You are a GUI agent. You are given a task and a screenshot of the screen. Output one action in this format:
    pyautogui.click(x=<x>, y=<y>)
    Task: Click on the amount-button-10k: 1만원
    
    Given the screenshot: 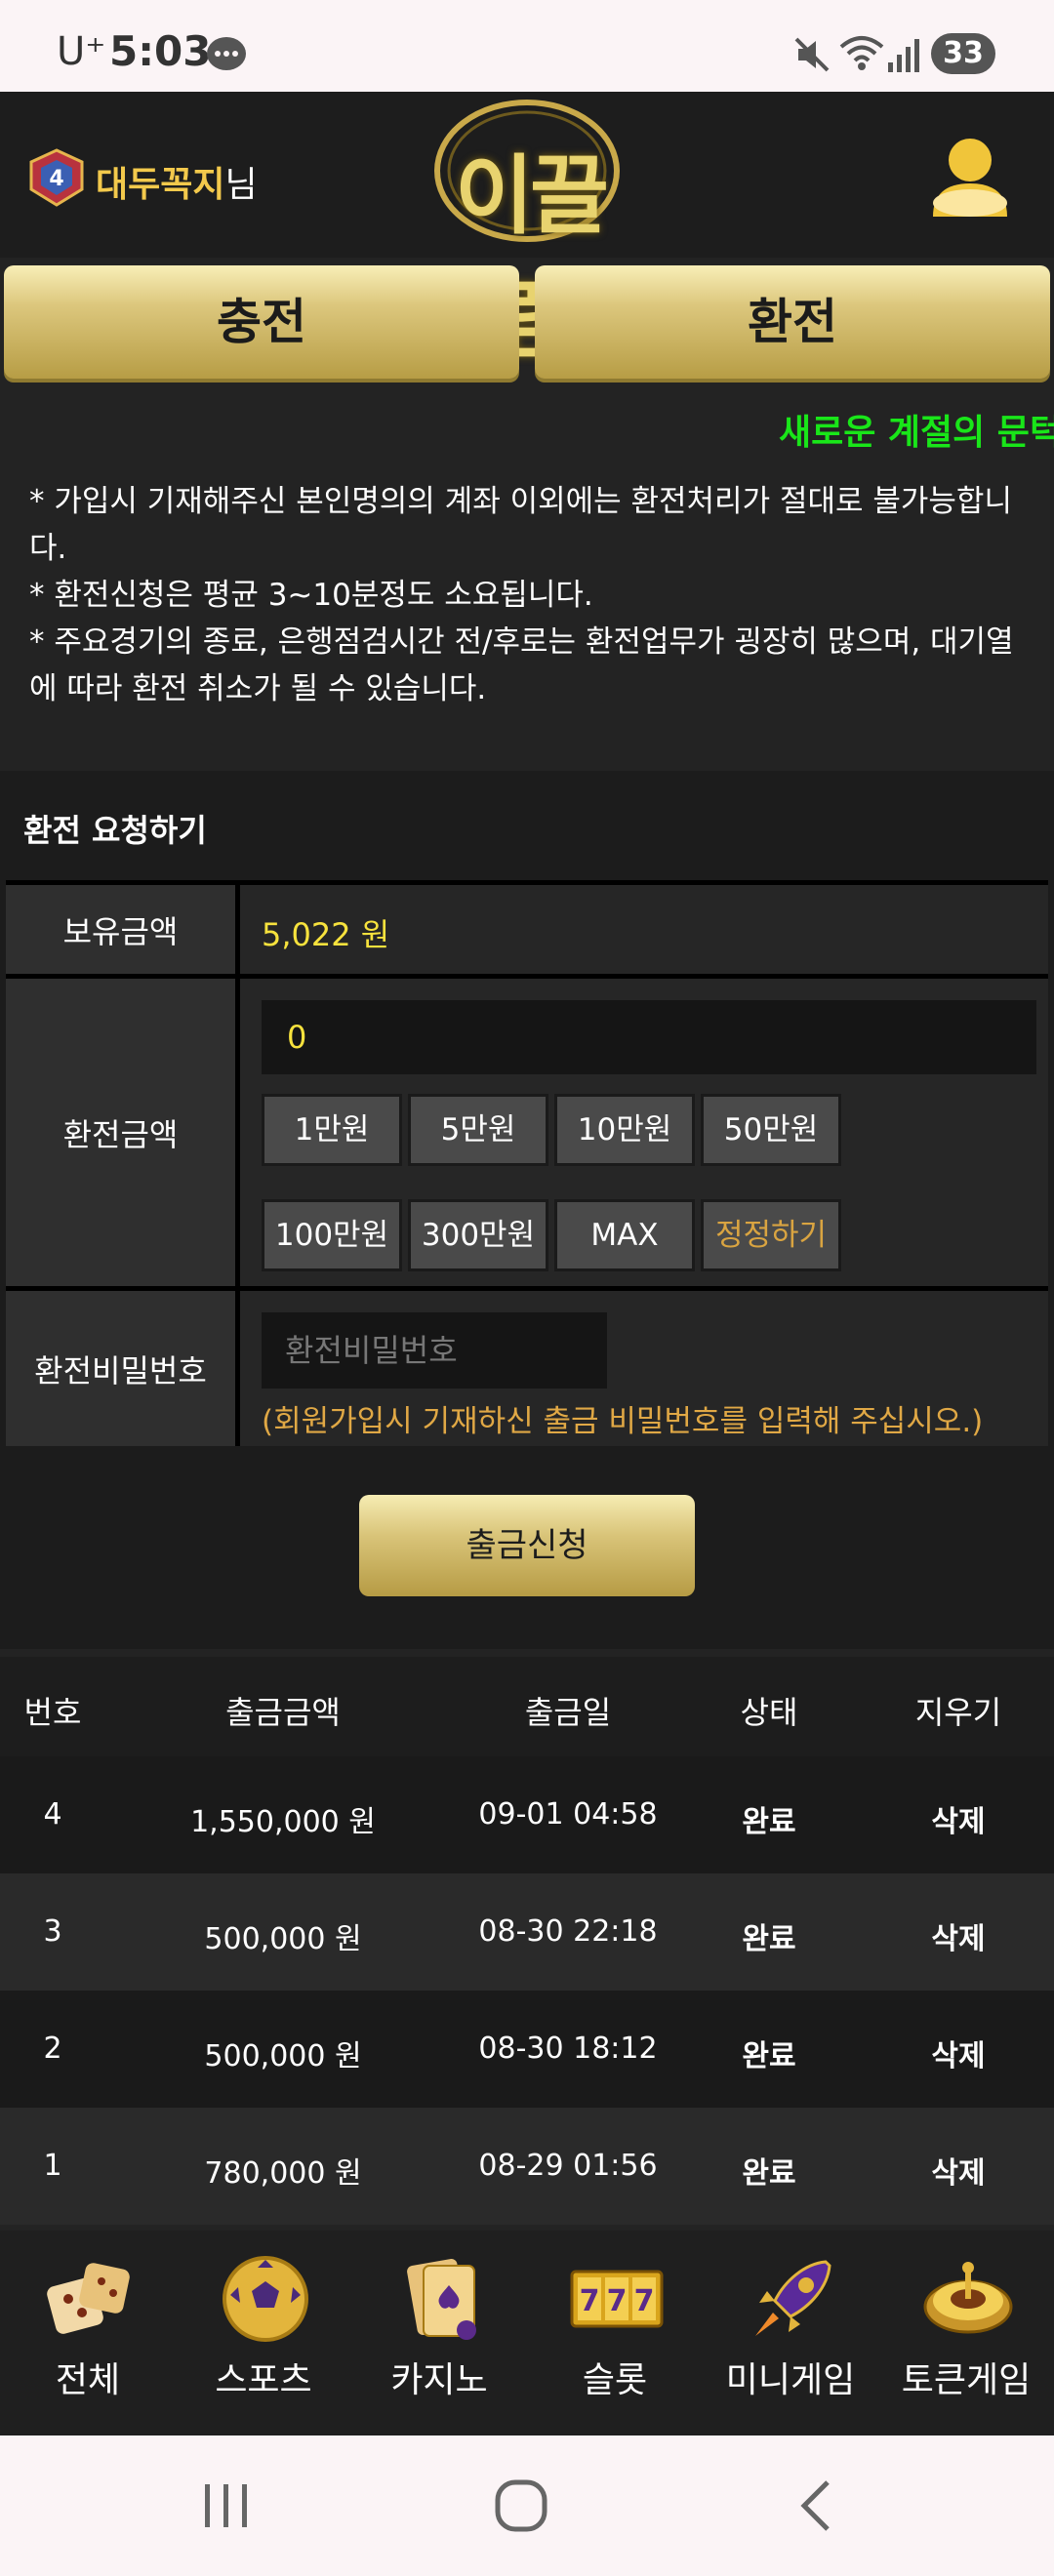 What is the action you would take?
    pyautogui.click(x=332, y=1130)
    